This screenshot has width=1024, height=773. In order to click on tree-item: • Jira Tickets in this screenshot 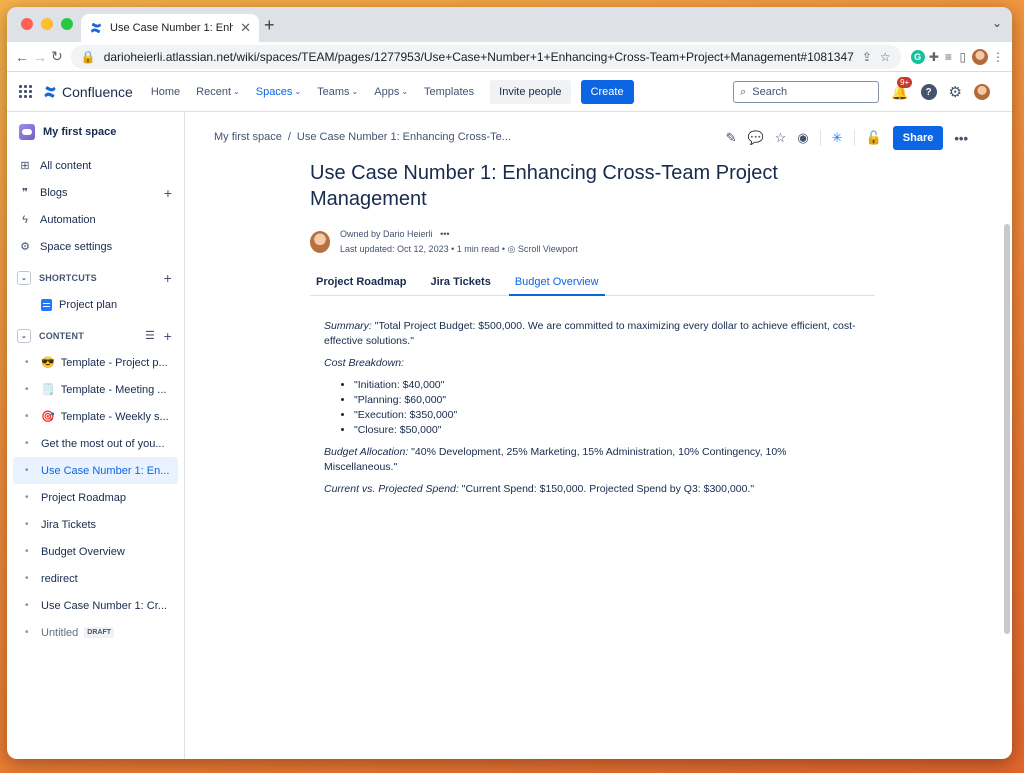, I will do `click(95, 524)`.